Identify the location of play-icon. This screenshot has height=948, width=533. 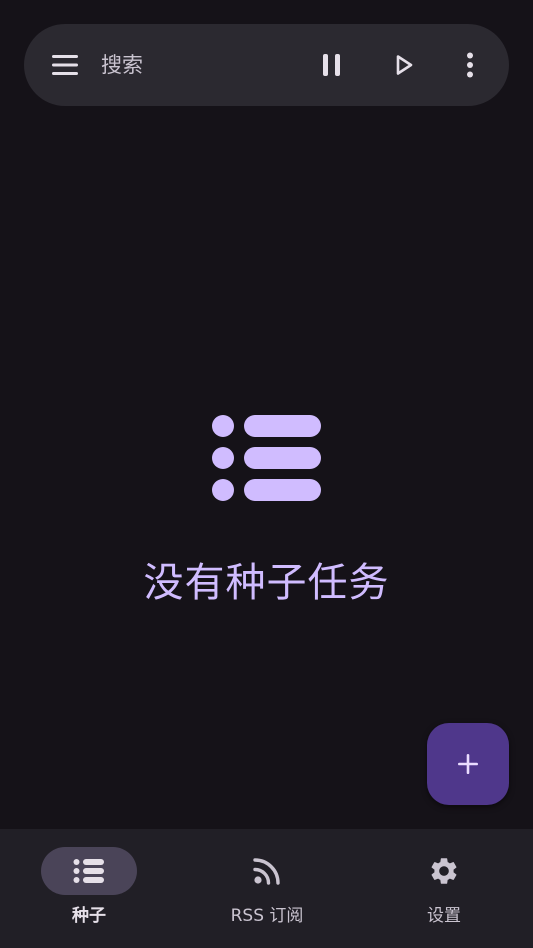
(404, 65).